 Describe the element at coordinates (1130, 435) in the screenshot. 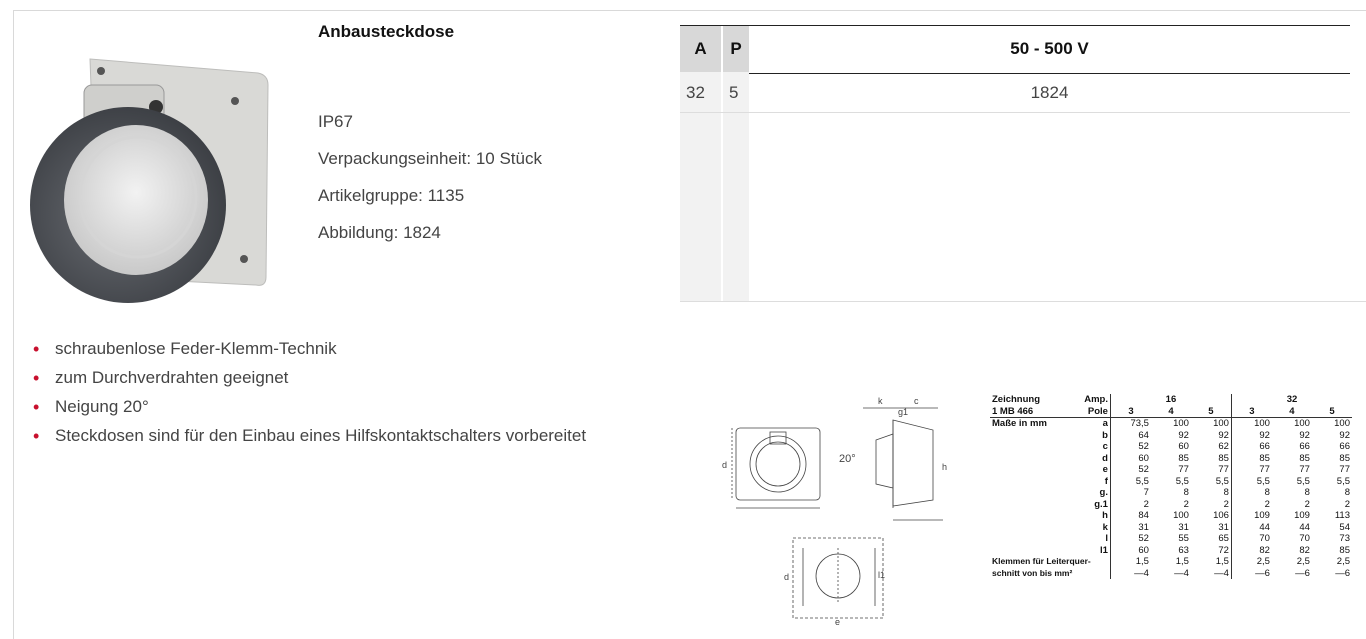

I see `dimension-value: 64` at that location.